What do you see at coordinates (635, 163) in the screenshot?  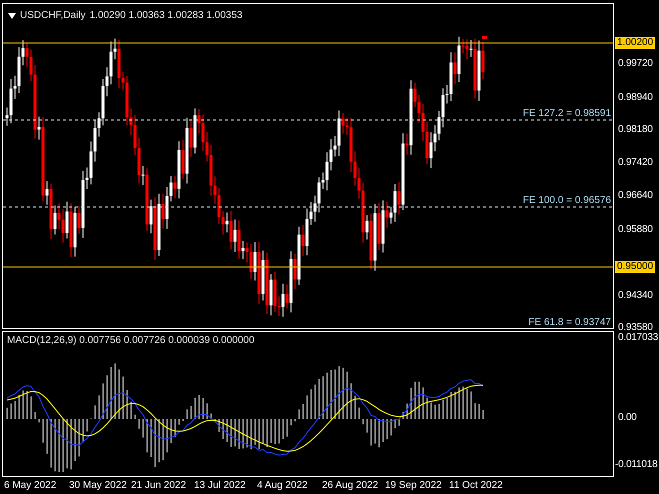 I see `price-tick-label: 0.97420` at bounding box center [635, 163].